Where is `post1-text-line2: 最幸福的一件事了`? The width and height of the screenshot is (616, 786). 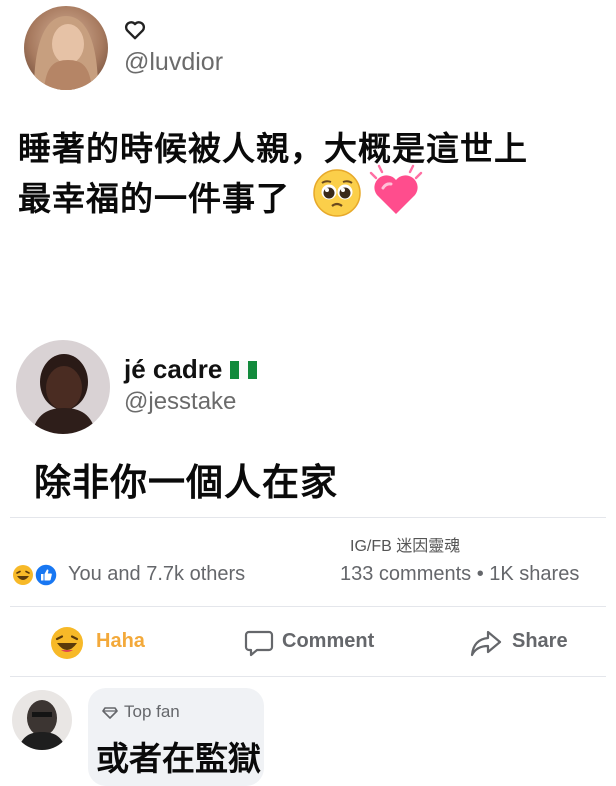 post1-text-line2: 最幸福的一件事了 is located at coordinates (154, 198).